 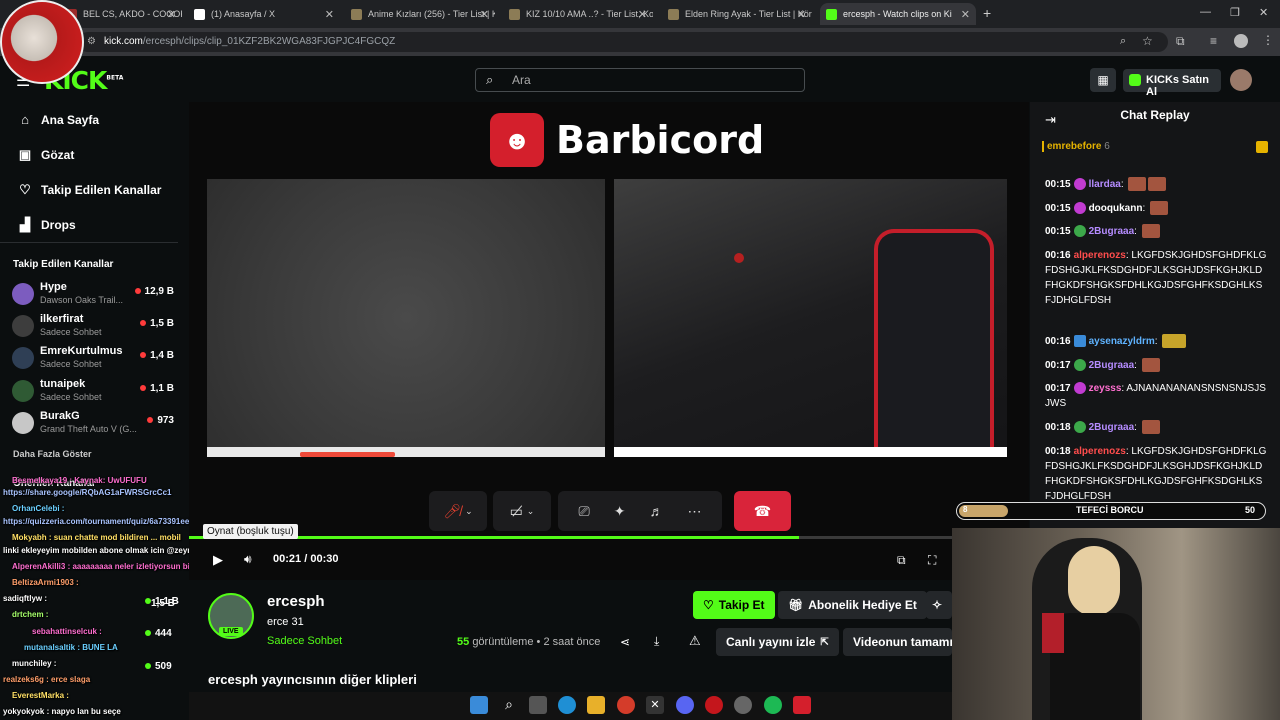 What do you see at coordinates (1205, 12) in the screenshot?
I see `minimize-icon: —` at bounding box center [1205, 12].